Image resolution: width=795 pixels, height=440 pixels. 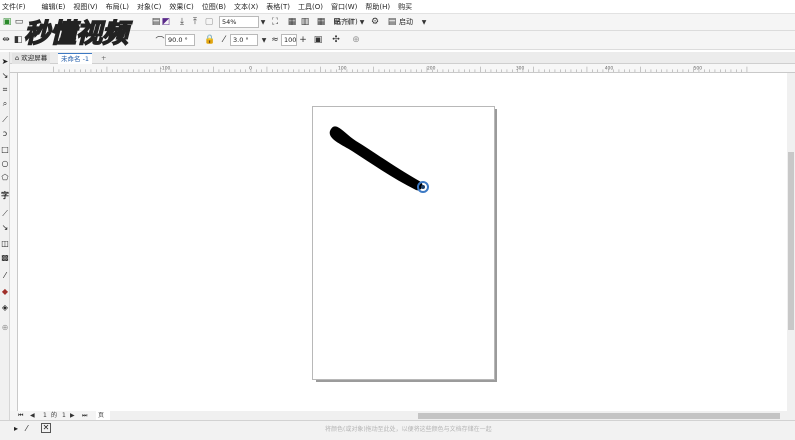 What do you see at coordinates (5, 178) in the screenshot?
I see `polygon-icon: ⬠` at bounding box center [5, 178].